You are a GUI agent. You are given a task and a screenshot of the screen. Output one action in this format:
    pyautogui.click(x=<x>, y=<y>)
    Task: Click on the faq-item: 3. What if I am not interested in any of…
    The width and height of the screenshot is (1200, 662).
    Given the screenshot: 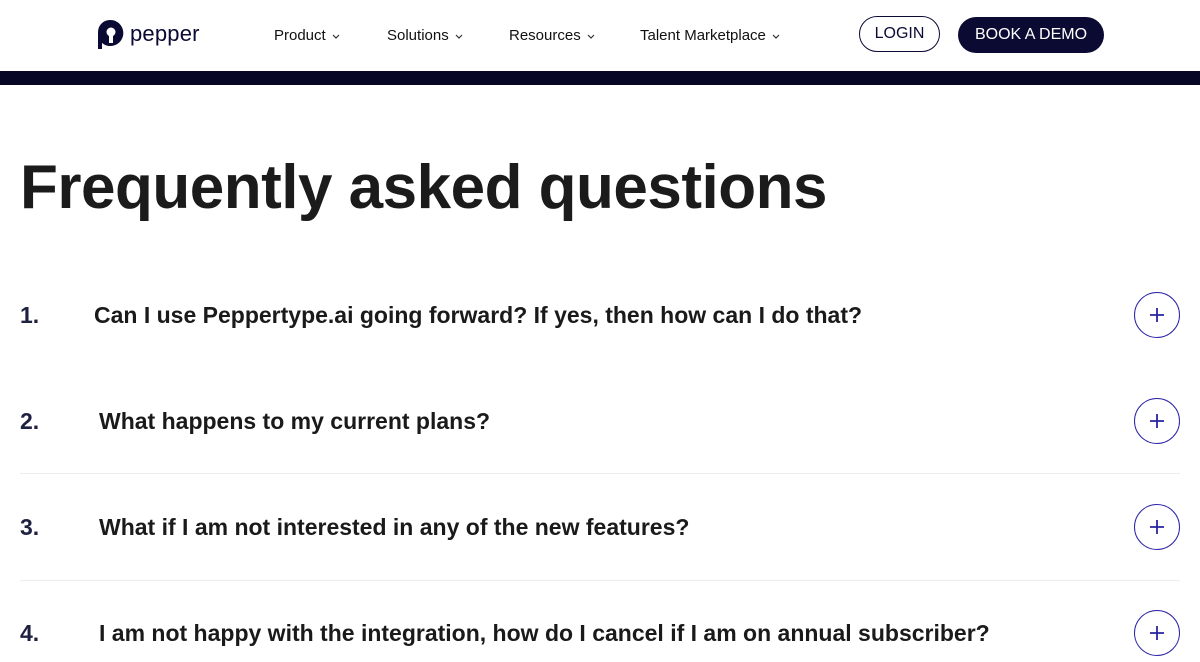 What is the action you would take?
    pyautogui.click(x=600, y=528)
    